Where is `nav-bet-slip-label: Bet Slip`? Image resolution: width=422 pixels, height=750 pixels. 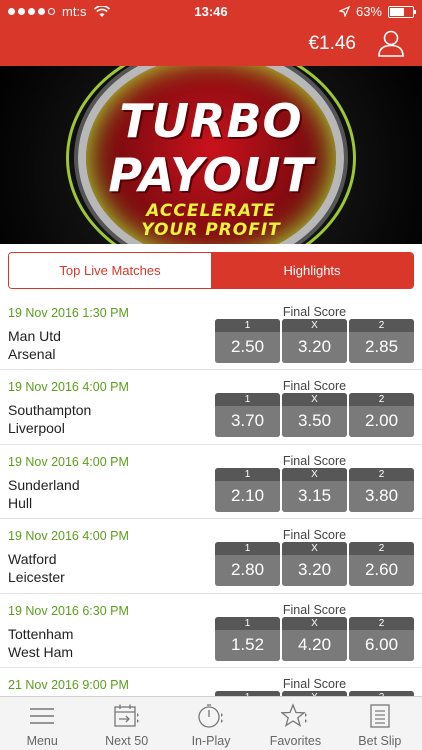
nav-bet-slip-label: Bet Slip is located at coordinates (380, 741).